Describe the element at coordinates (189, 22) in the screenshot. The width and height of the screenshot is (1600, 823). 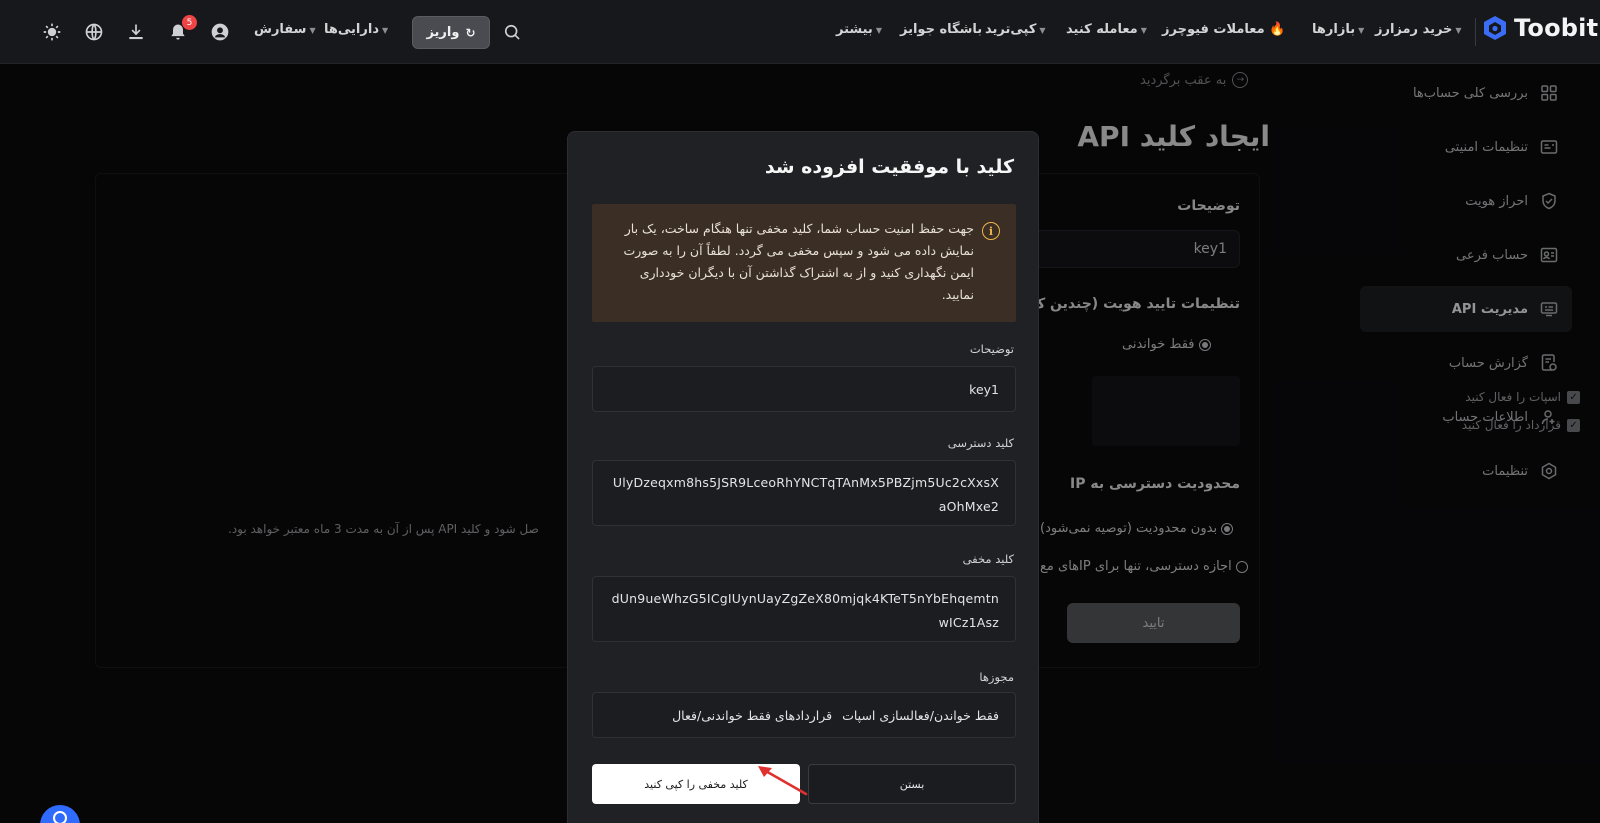
I see `notification-count-badge: 5` at that location.